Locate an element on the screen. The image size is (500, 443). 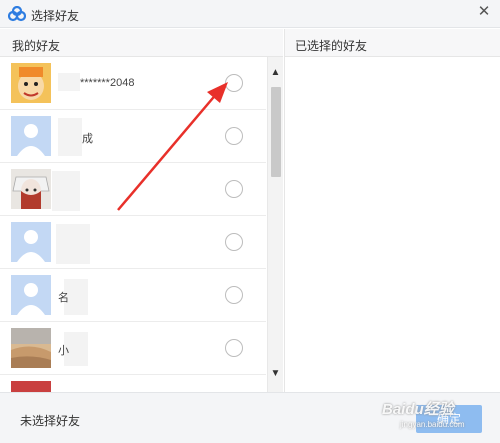
cartoon-avatar is located at coordinates (31, 83).